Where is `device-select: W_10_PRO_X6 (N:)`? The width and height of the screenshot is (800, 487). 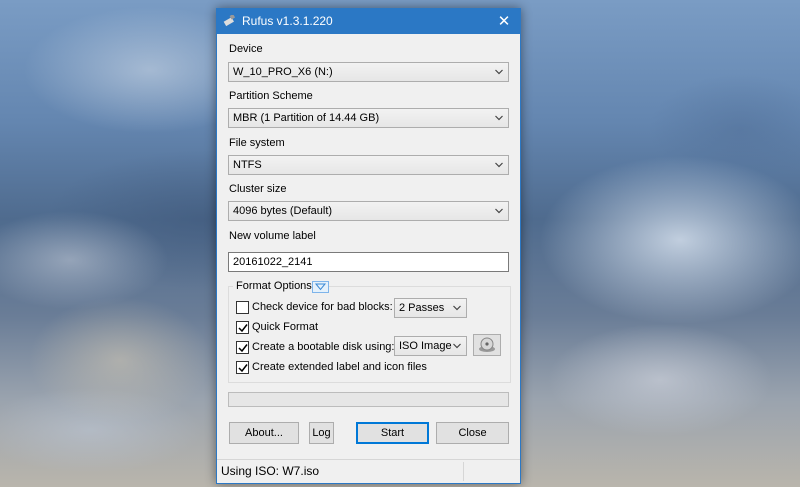
device-select: W_10_PRO_X6 (N:) is located at coordinates (368, 72).